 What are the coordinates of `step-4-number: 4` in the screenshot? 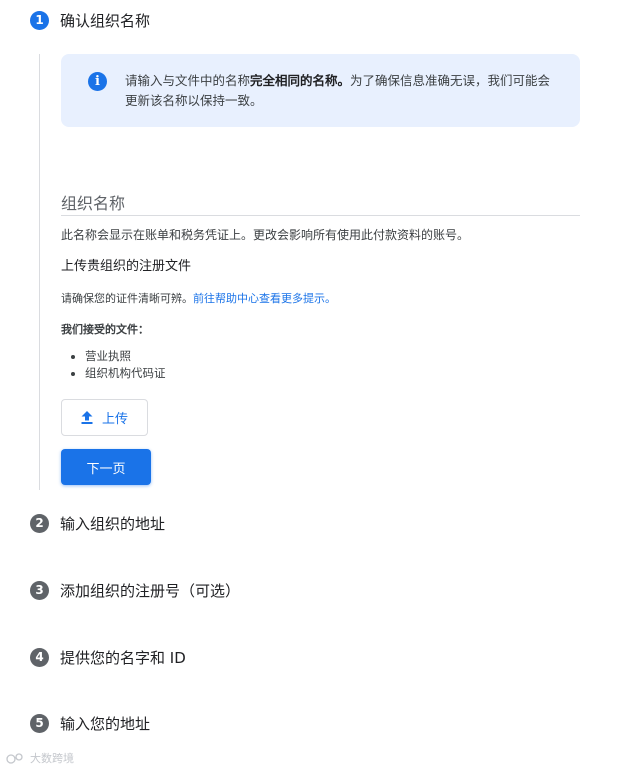 It's located at (39, 657).